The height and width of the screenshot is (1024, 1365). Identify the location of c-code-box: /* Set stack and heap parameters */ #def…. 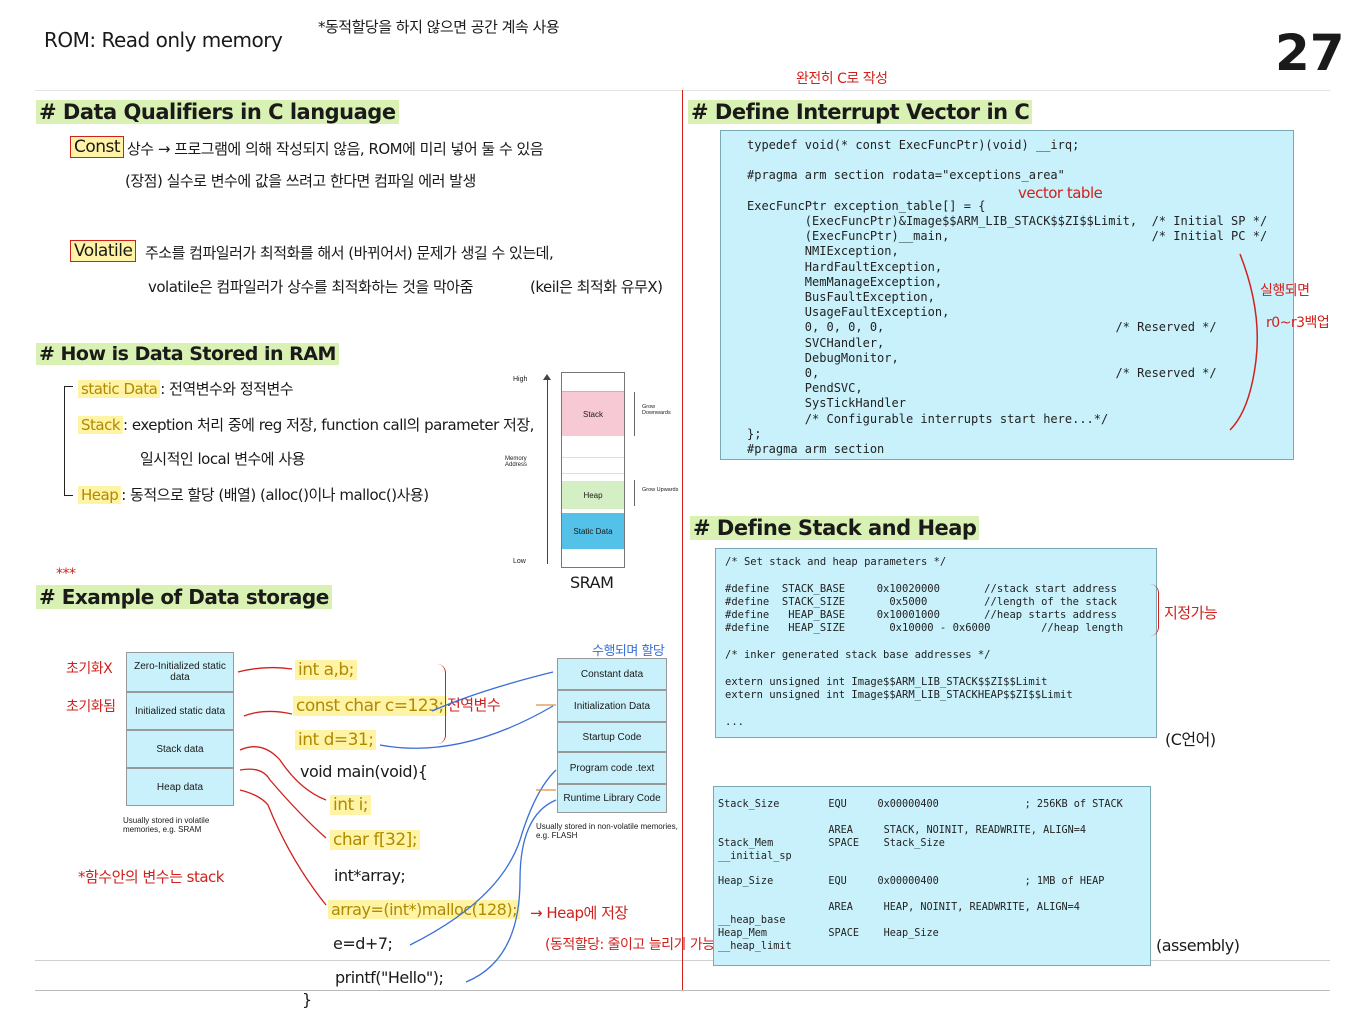
(936, 643).